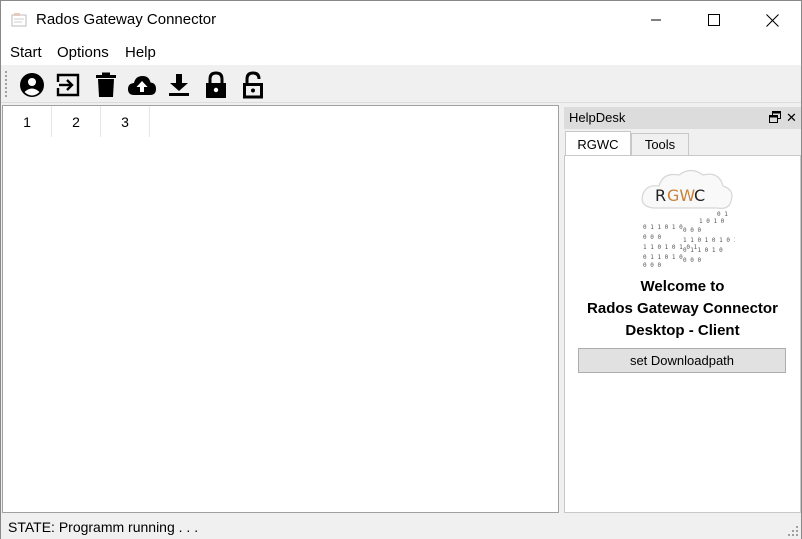  I want to click on lock-icon, so click(216, 84).